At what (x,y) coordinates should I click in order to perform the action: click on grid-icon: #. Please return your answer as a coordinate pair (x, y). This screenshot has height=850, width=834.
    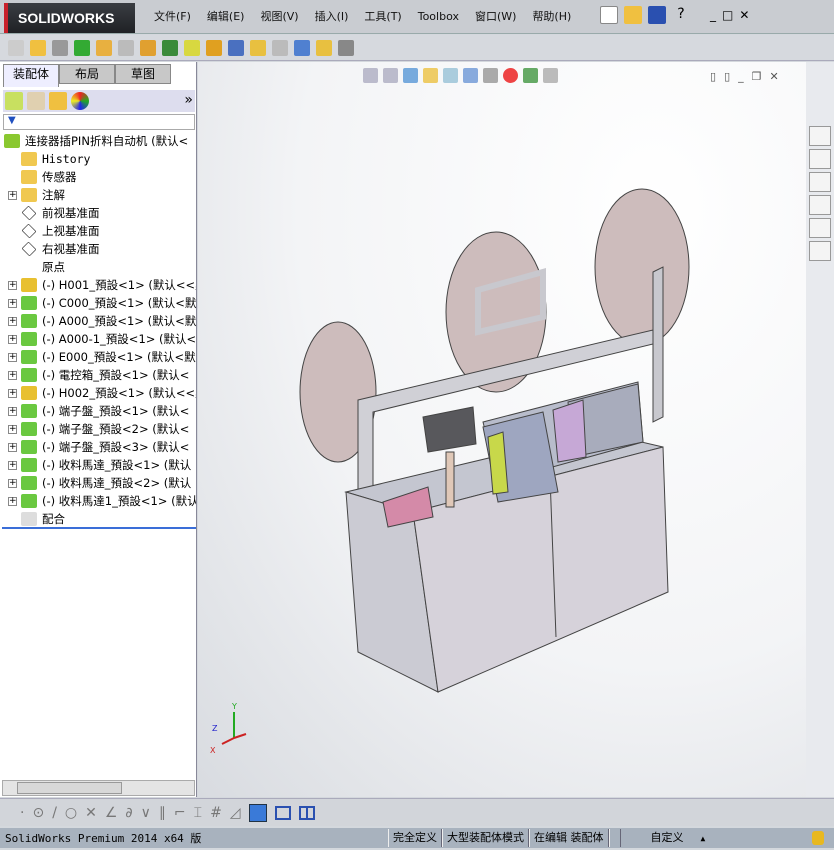
    Looking at the image, I should click on (216, 813).